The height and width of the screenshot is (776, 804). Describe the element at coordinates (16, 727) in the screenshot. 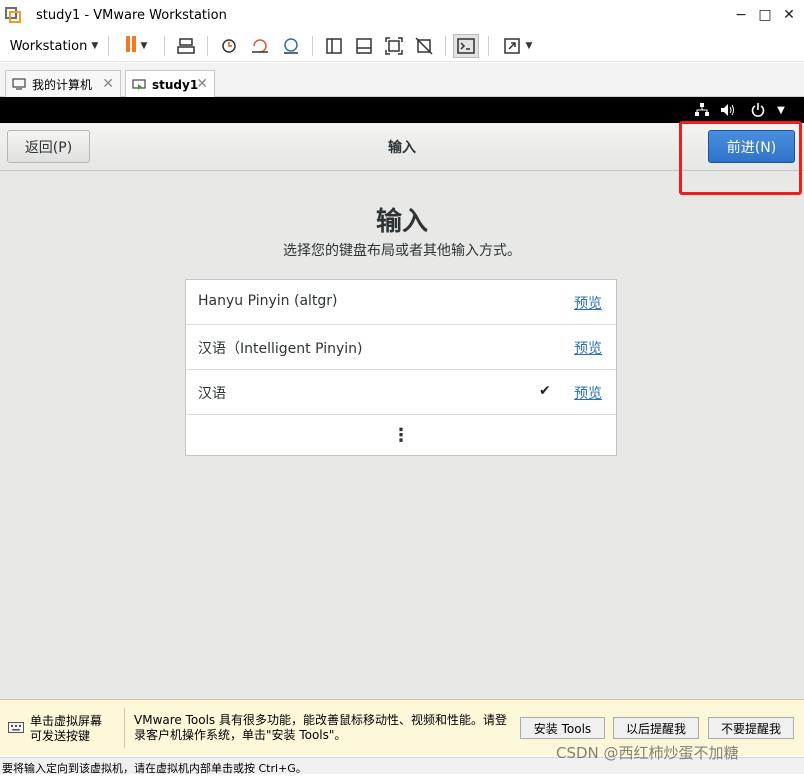

I see `keyboard-icon` at that location.